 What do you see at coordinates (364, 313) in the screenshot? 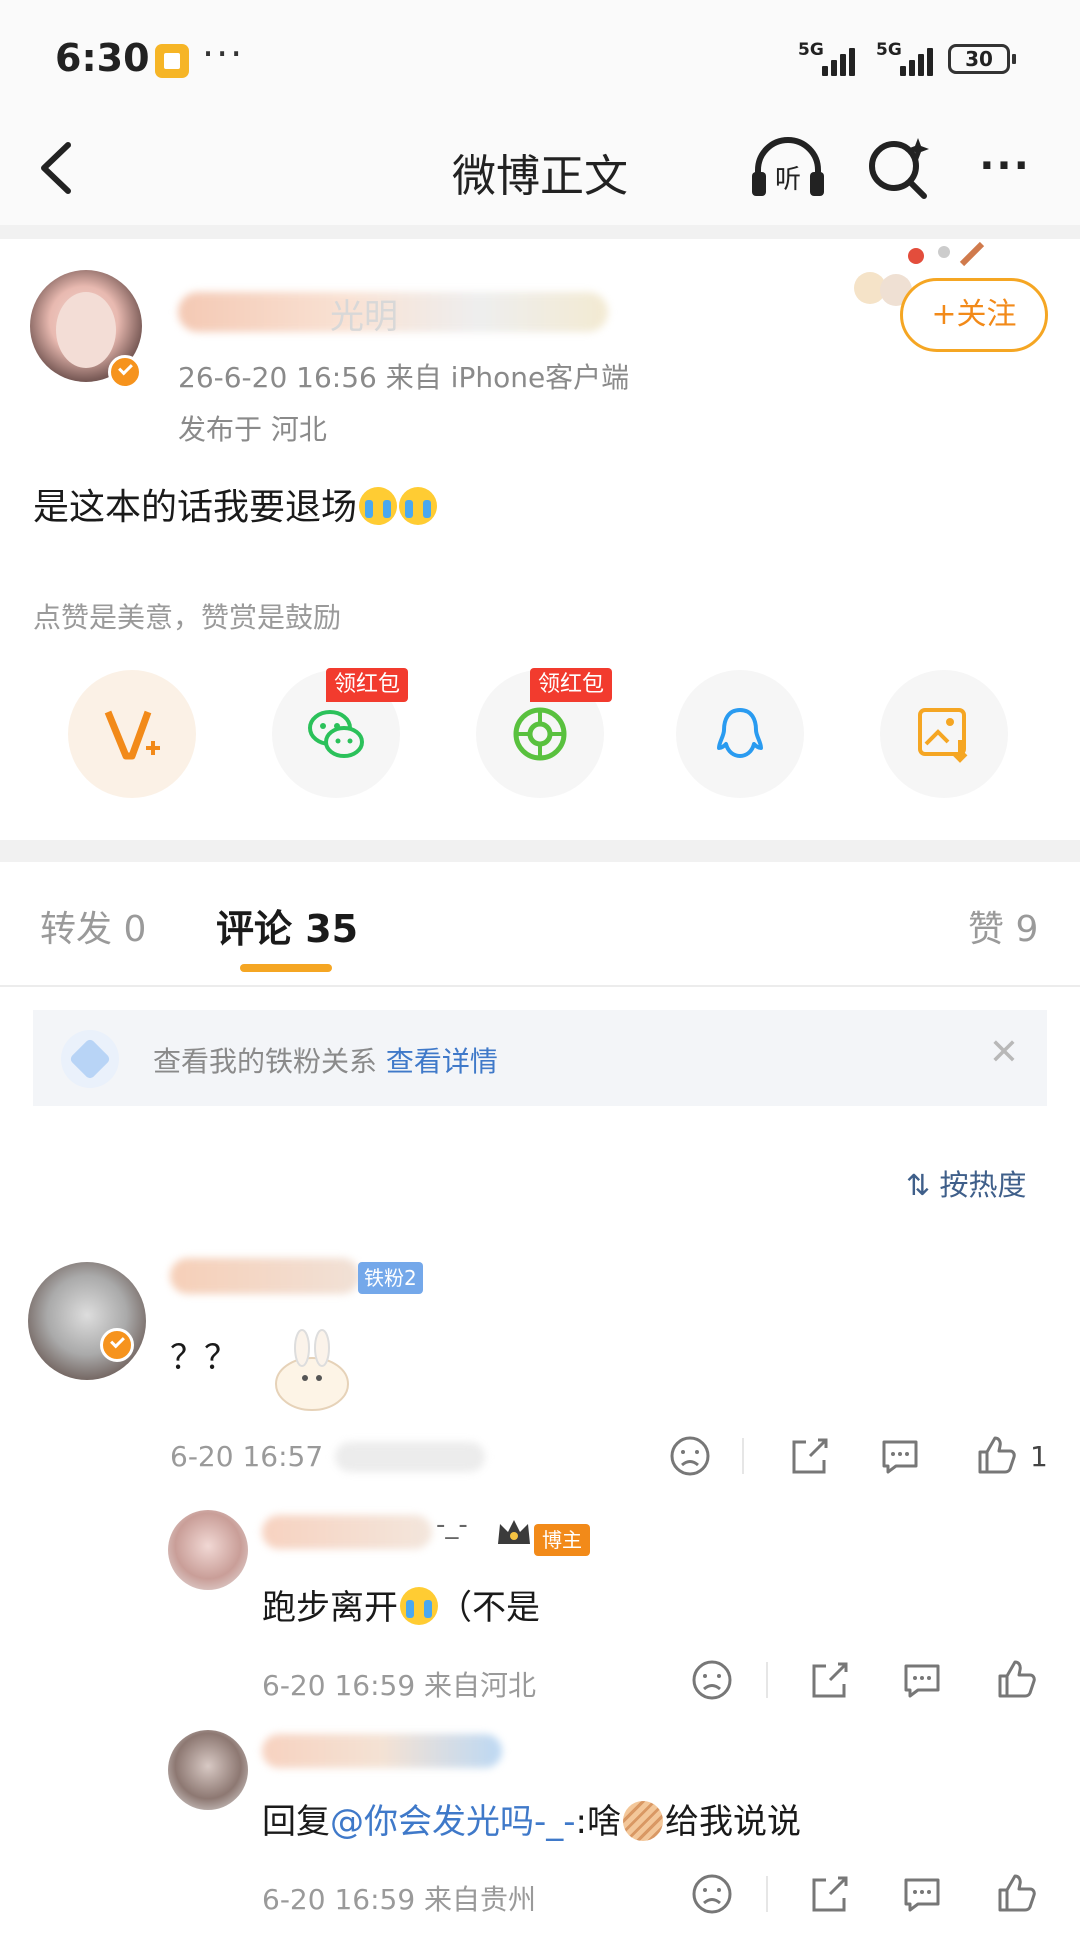
I see `author-name: 光明` at bounding box center [364, 313].